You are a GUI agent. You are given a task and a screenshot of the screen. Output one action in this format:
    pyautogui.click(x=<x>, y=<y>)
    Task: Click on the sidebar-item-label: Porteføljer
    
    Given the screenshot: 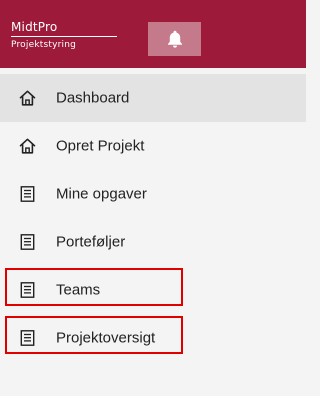 What is the action you would take?
    pyautogui.click(x=91, y=242)
    